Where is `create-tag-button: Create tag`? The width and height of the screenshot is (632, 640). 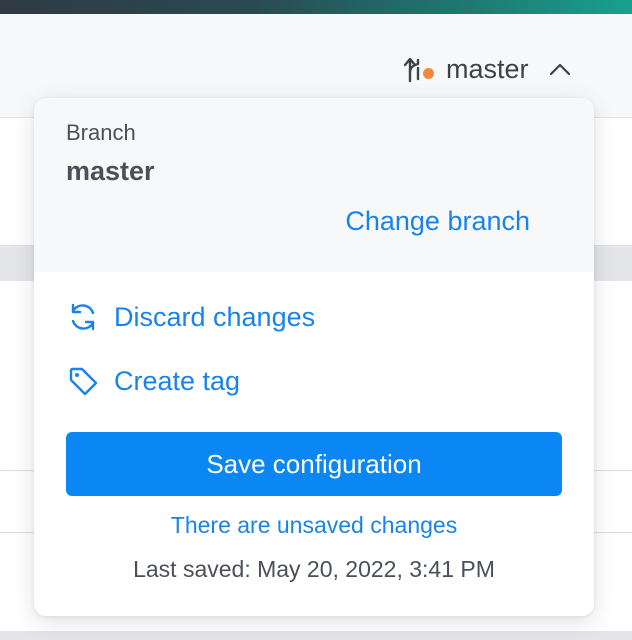 create-tag-button: Create tag is located at coordinates (153, 381).